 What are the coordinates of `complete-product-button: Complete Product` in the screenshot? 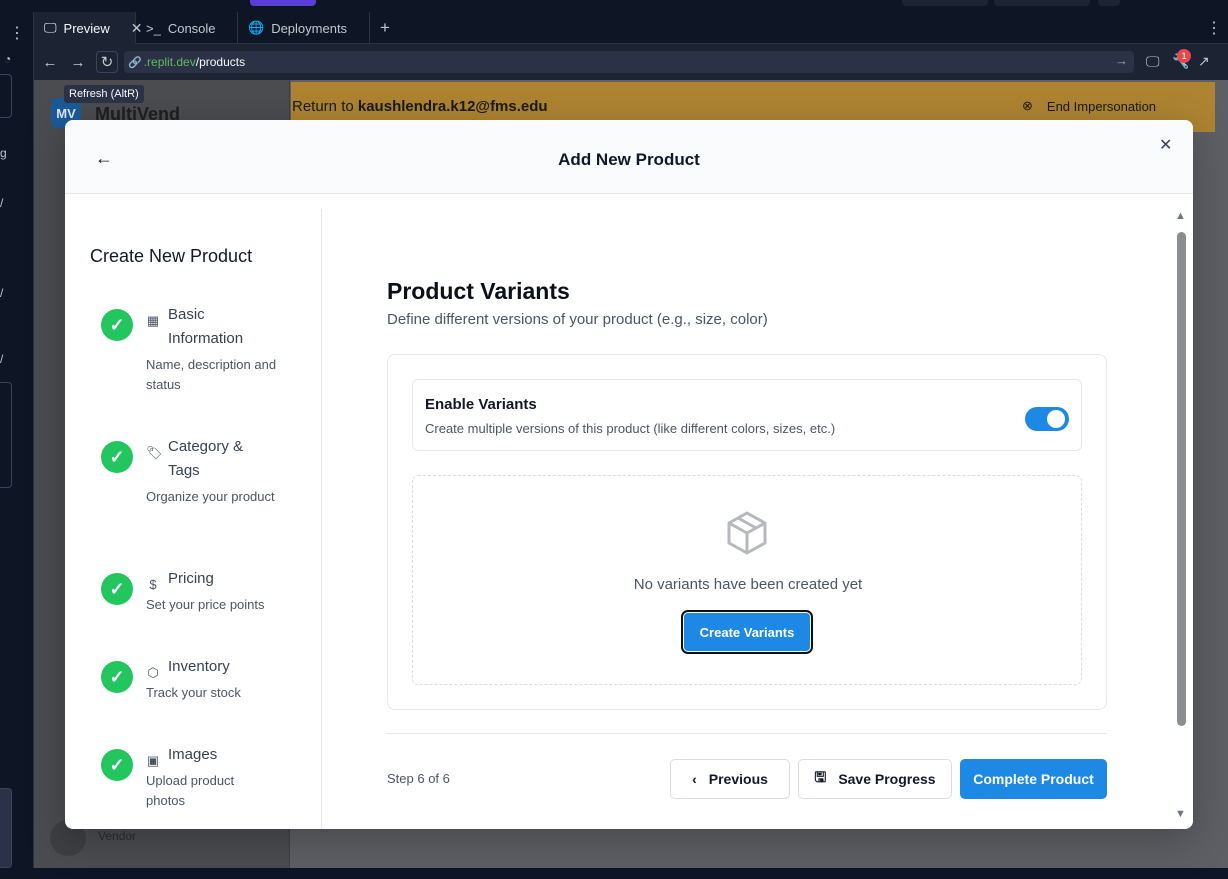 It's located at (1033, 779).